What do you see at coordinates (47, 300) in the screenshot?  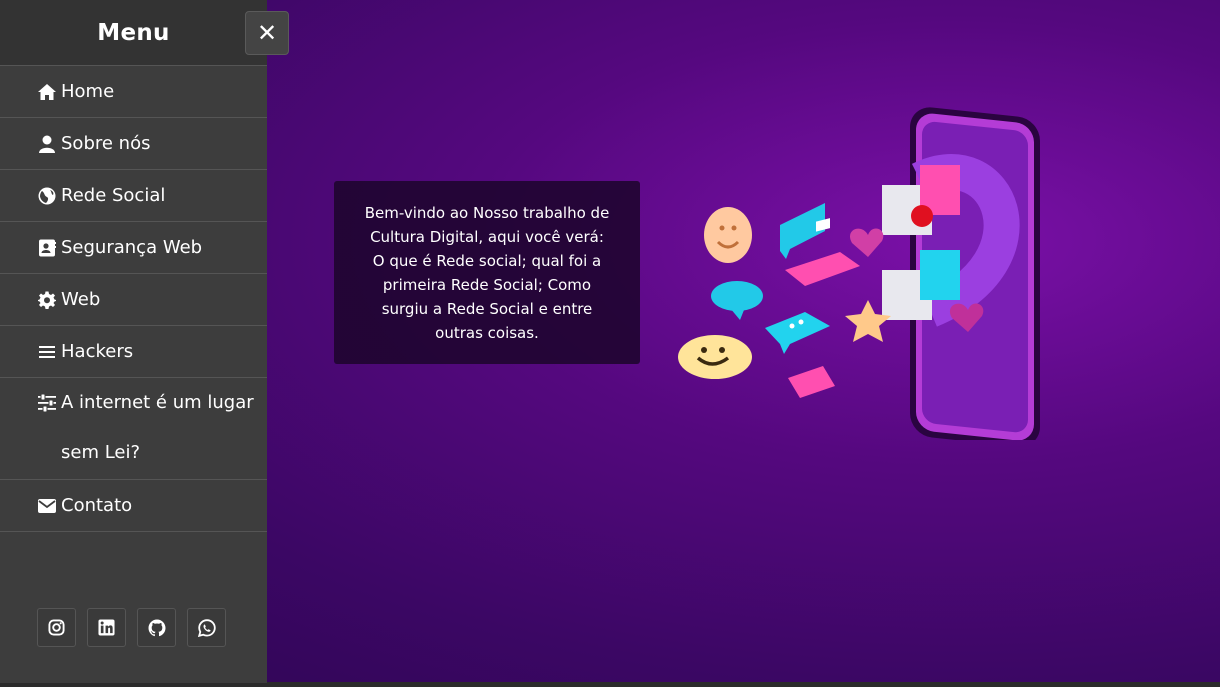 I see `gear-icon` at bounding box center [47, 300].